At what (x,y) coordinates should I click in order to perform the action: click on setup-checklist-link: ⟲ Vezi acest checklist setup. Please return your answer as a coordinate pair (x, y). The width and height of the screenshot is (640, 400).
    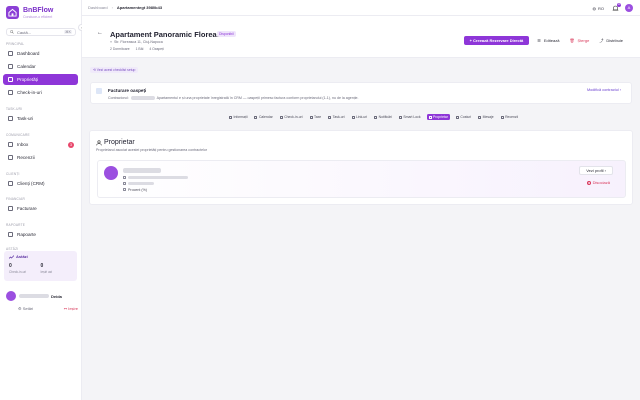
    Looking at the image, I should click on (114, 70).